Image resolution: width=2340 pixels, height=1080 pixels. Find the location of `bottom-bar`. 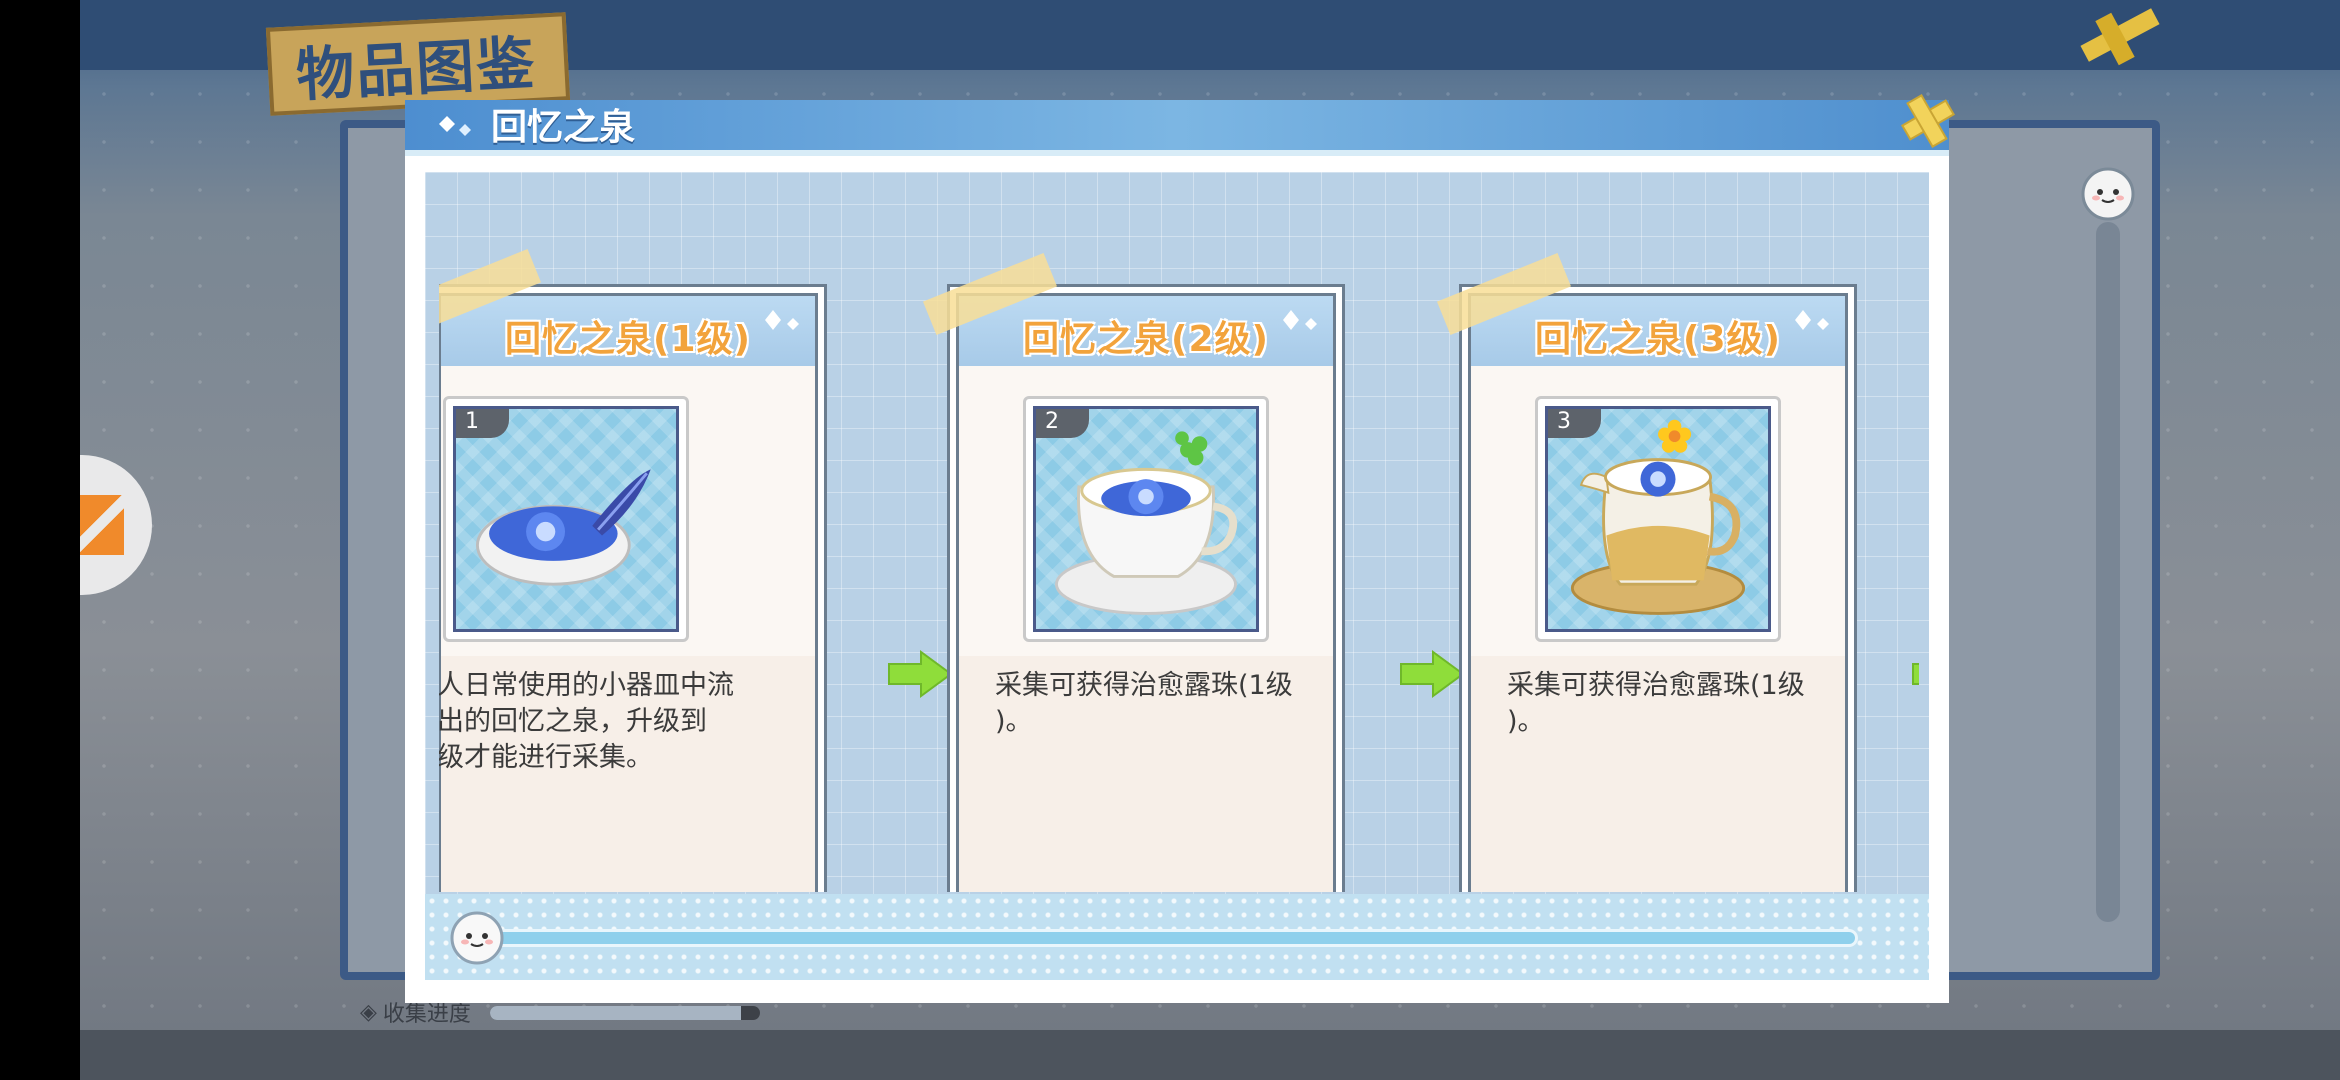

bottom-bar is located at coordinates (1210, 1055).